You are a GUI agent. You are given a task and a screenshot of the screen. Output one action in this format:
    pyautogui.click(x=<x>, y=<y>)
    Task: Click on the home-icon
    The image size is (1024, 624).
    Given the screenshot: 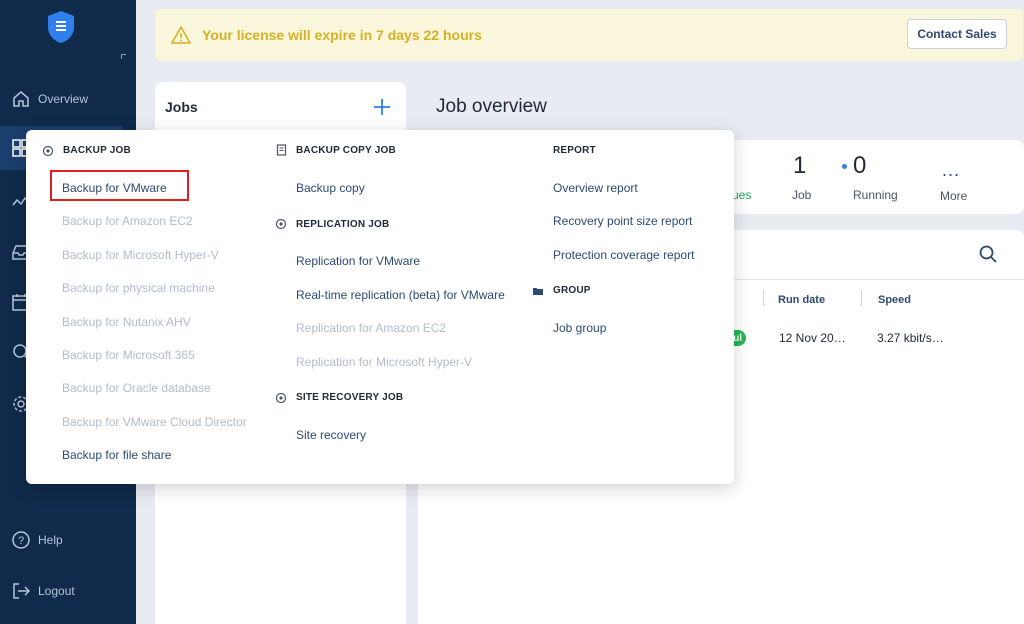 What is the action you would take?
    pyautogui.click(x=21, y=99)
    